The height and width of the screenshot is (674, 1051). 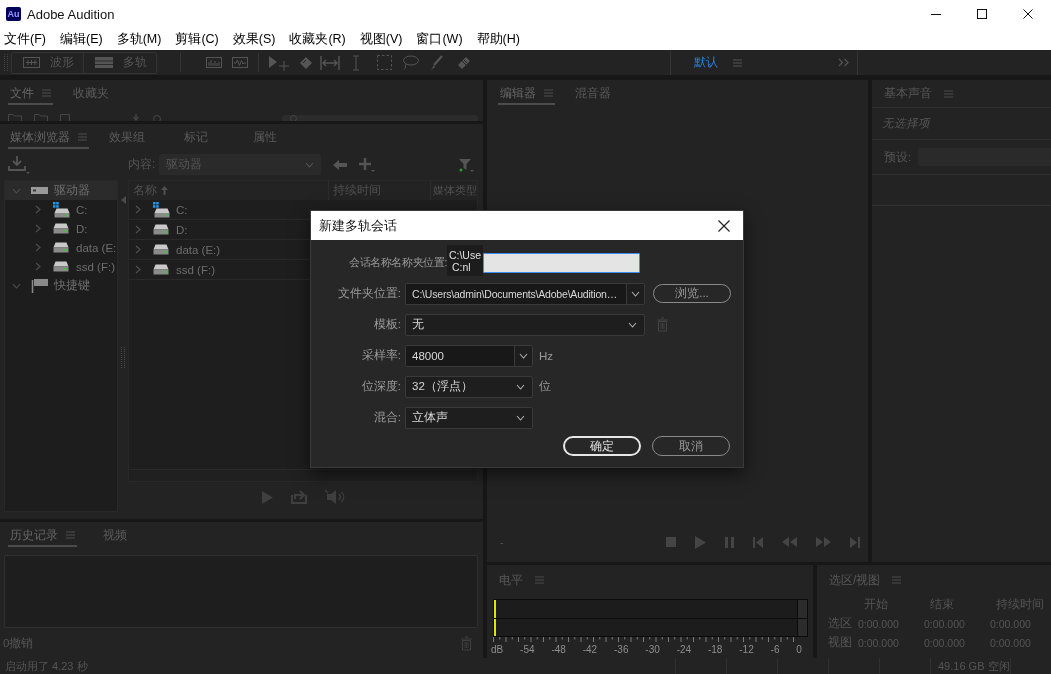 What do you see at coordinates (298, 497) in the screenshot?
I see `export-icon` at bounding box center [298, 497].